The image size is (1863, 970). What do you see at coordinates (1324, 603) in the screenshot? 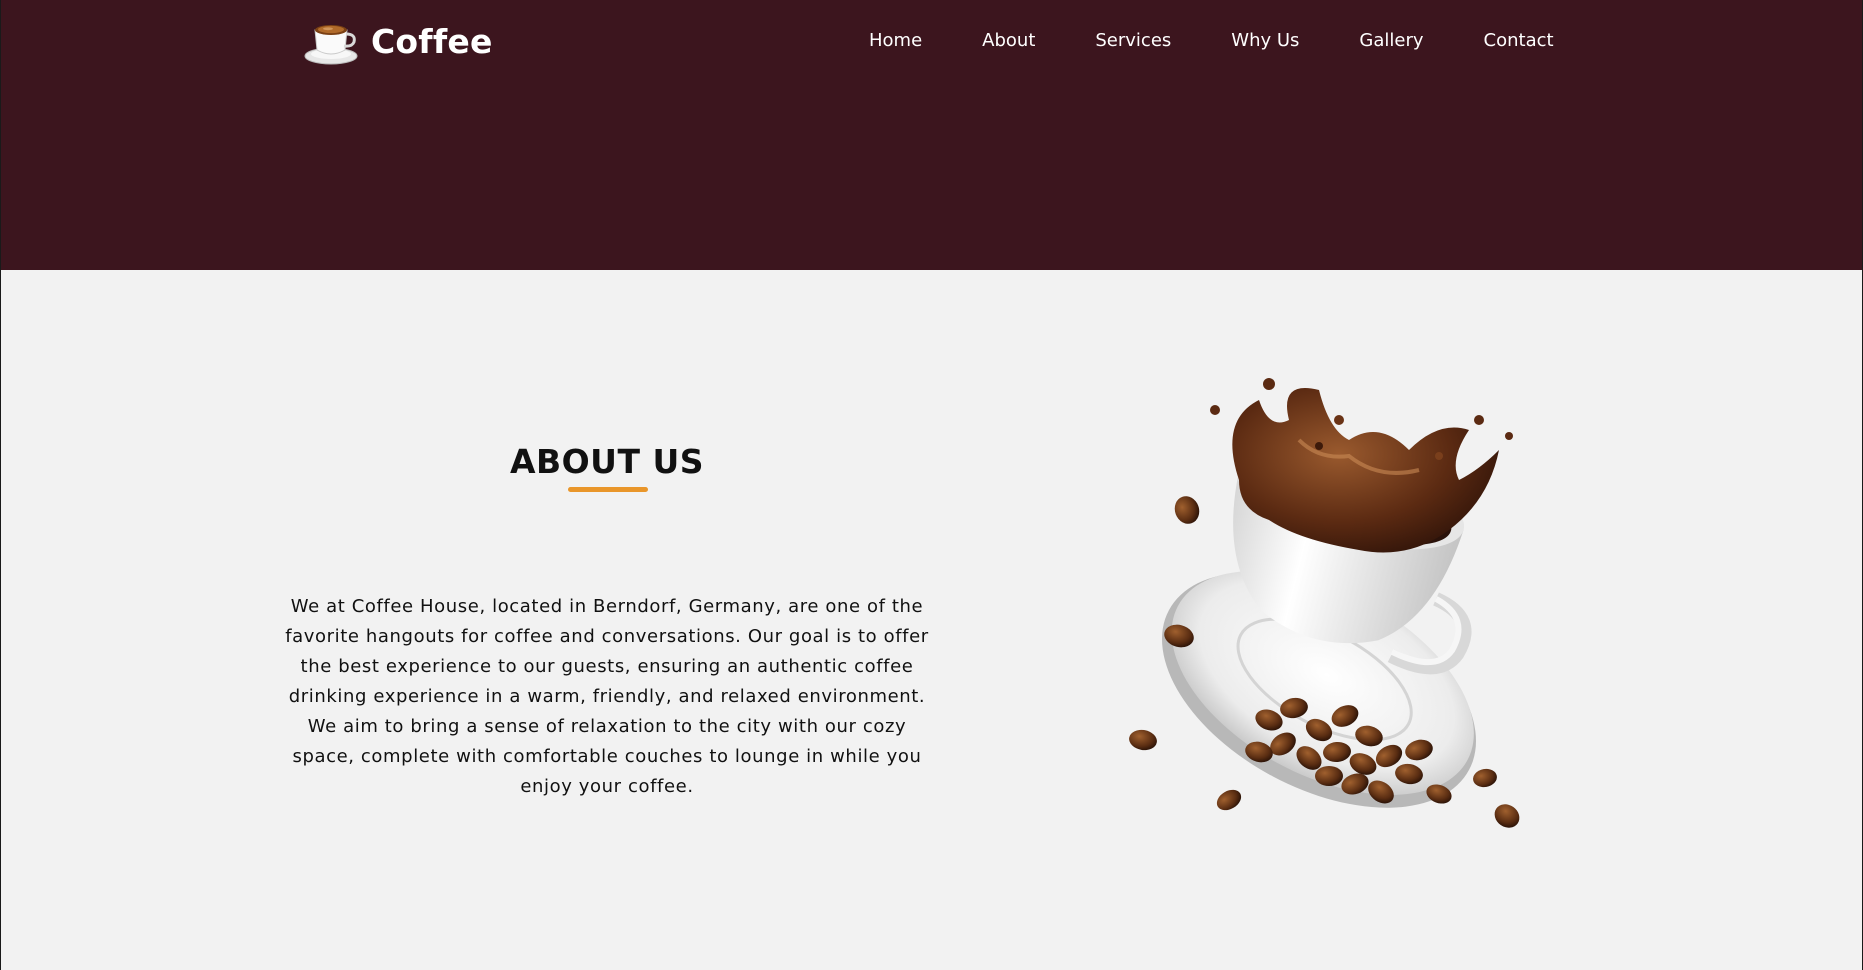
I see `coffee-splash-image` at bounding box center [1324, 603].